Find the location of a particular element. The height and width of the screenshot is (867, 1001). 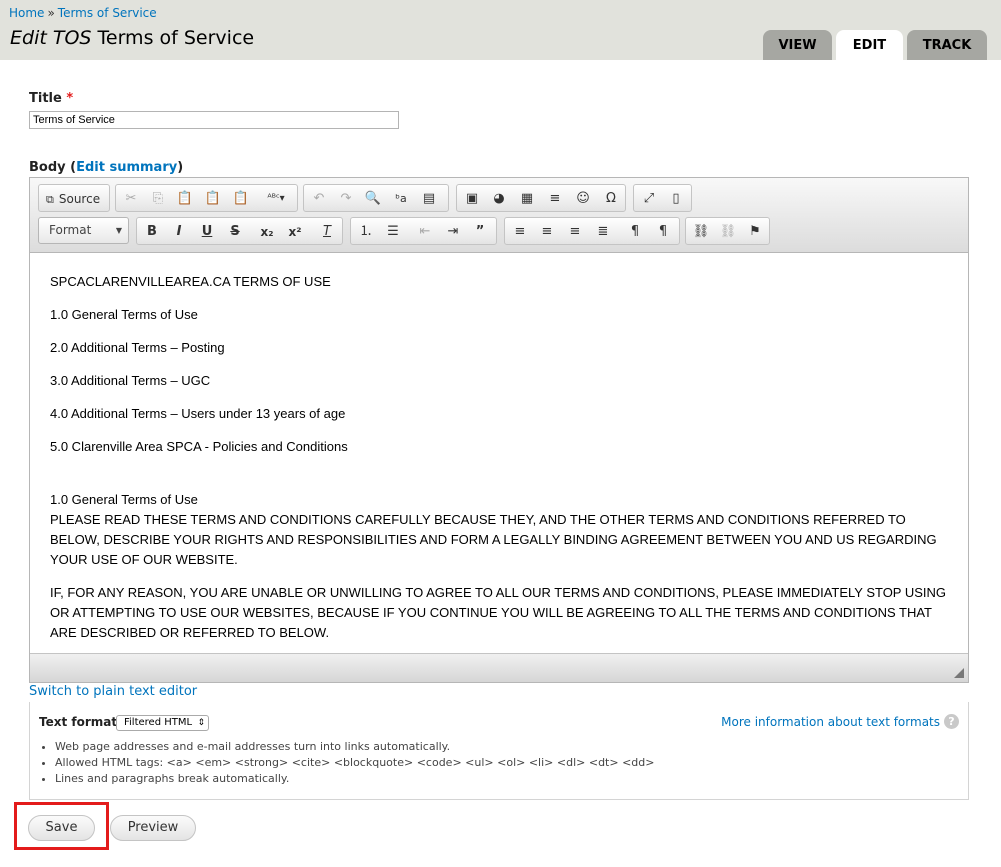

italic-icon: I is located at coordinates (179, 232).